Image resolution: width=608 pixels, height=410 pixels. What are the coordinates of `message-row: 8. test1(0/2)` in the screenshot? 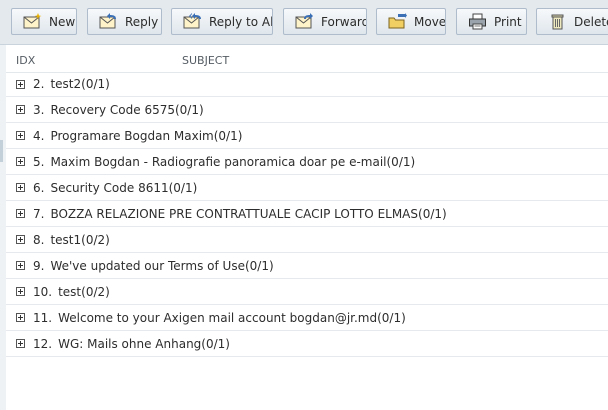 It's located at (307, 240).